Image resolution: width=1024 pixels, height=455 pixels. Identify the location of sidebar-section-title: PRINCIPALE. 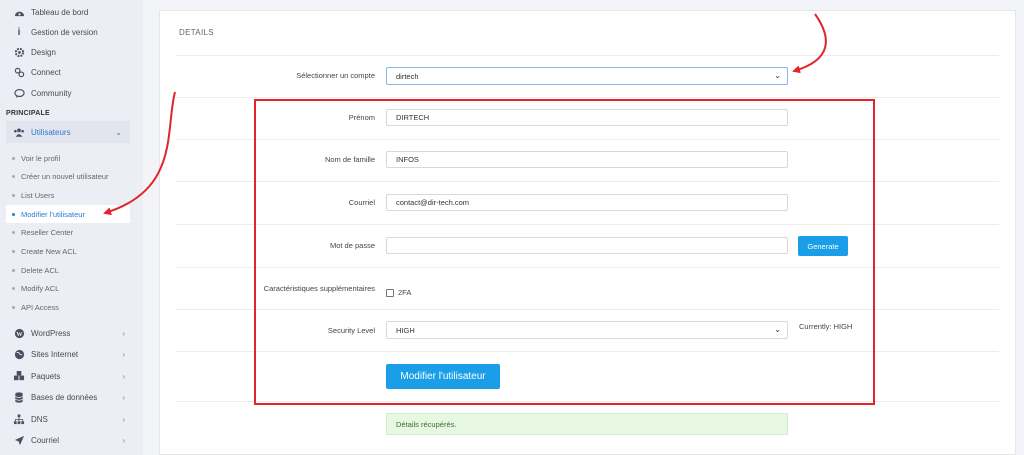
(28, 113).